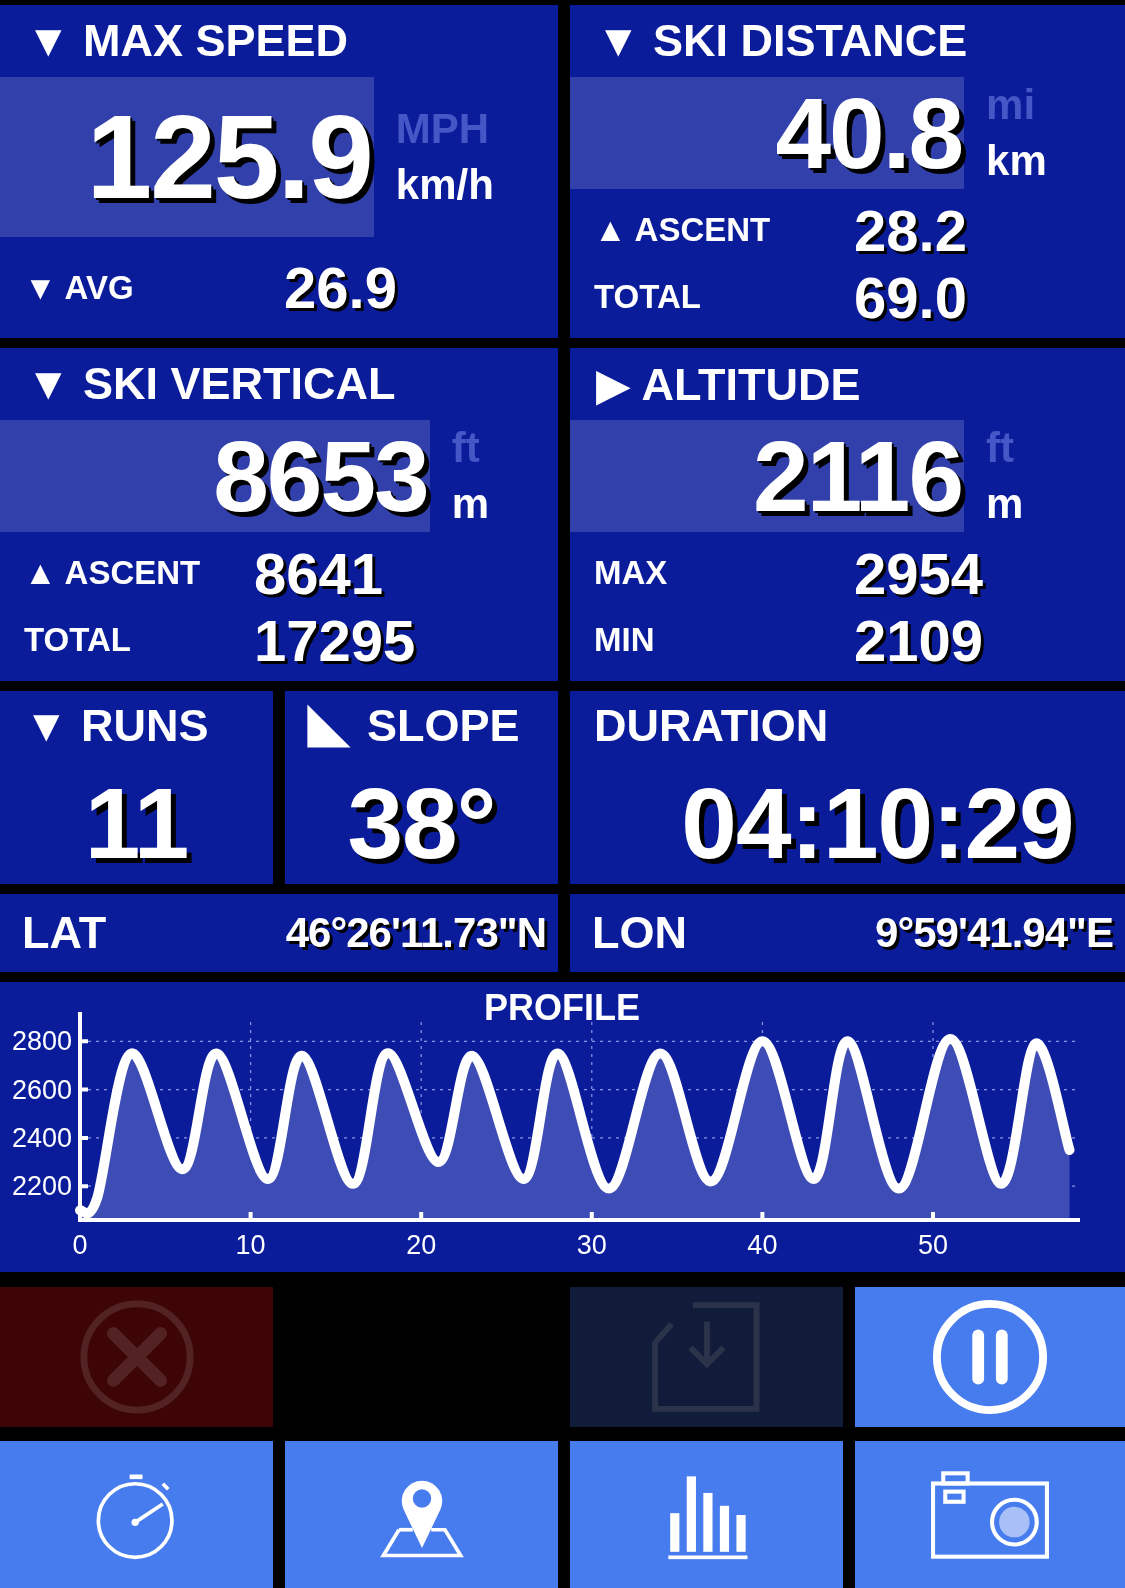 The height and width of the screenshot is (1588, 1125). What do you see at coordinates (762, 1245) in the screenshot?
I see `x-tick-label: 40` at bounding box center [762, 1245].